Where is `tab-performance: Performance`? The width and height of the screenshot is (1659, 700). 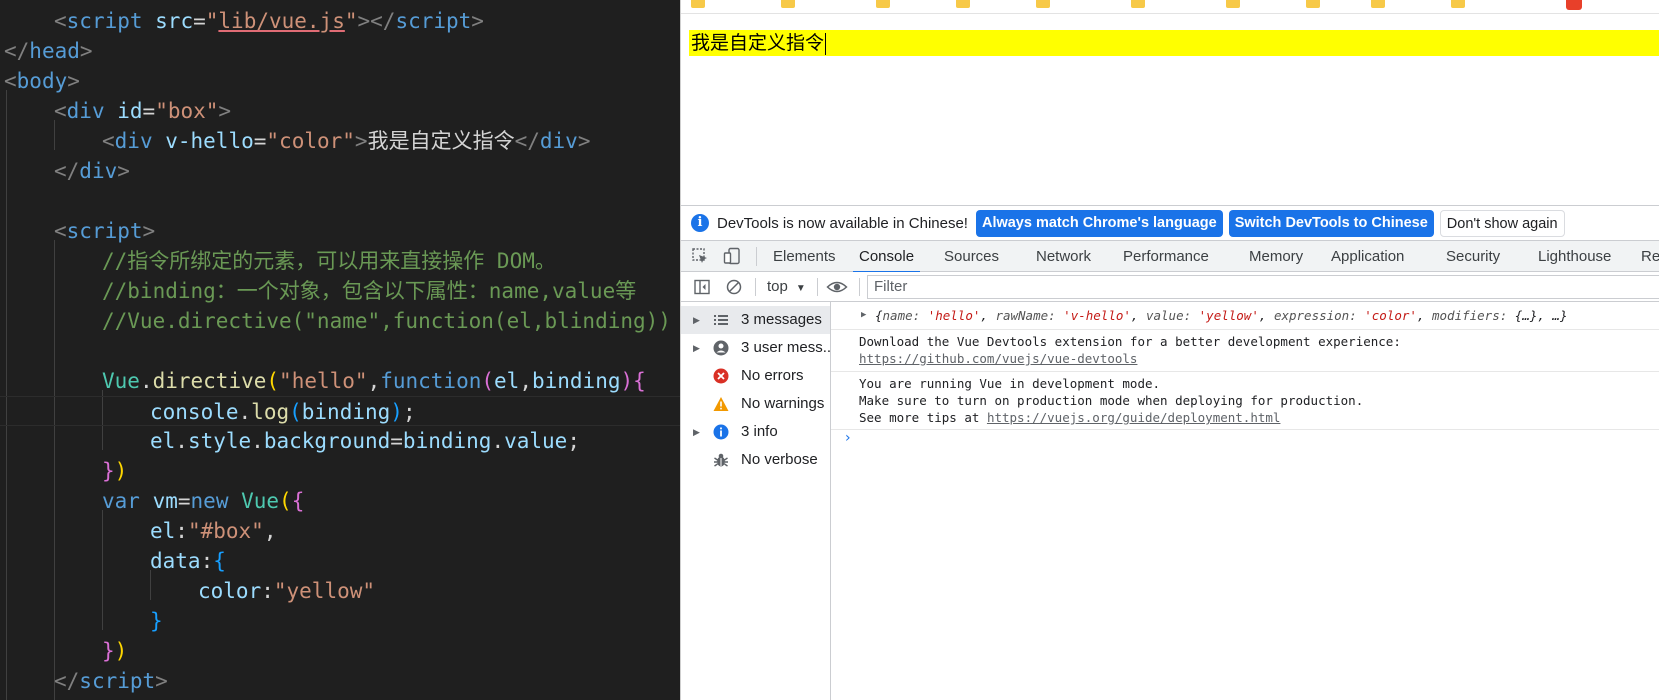 tab-performance: Performance is located at coordinates (1166, 256).